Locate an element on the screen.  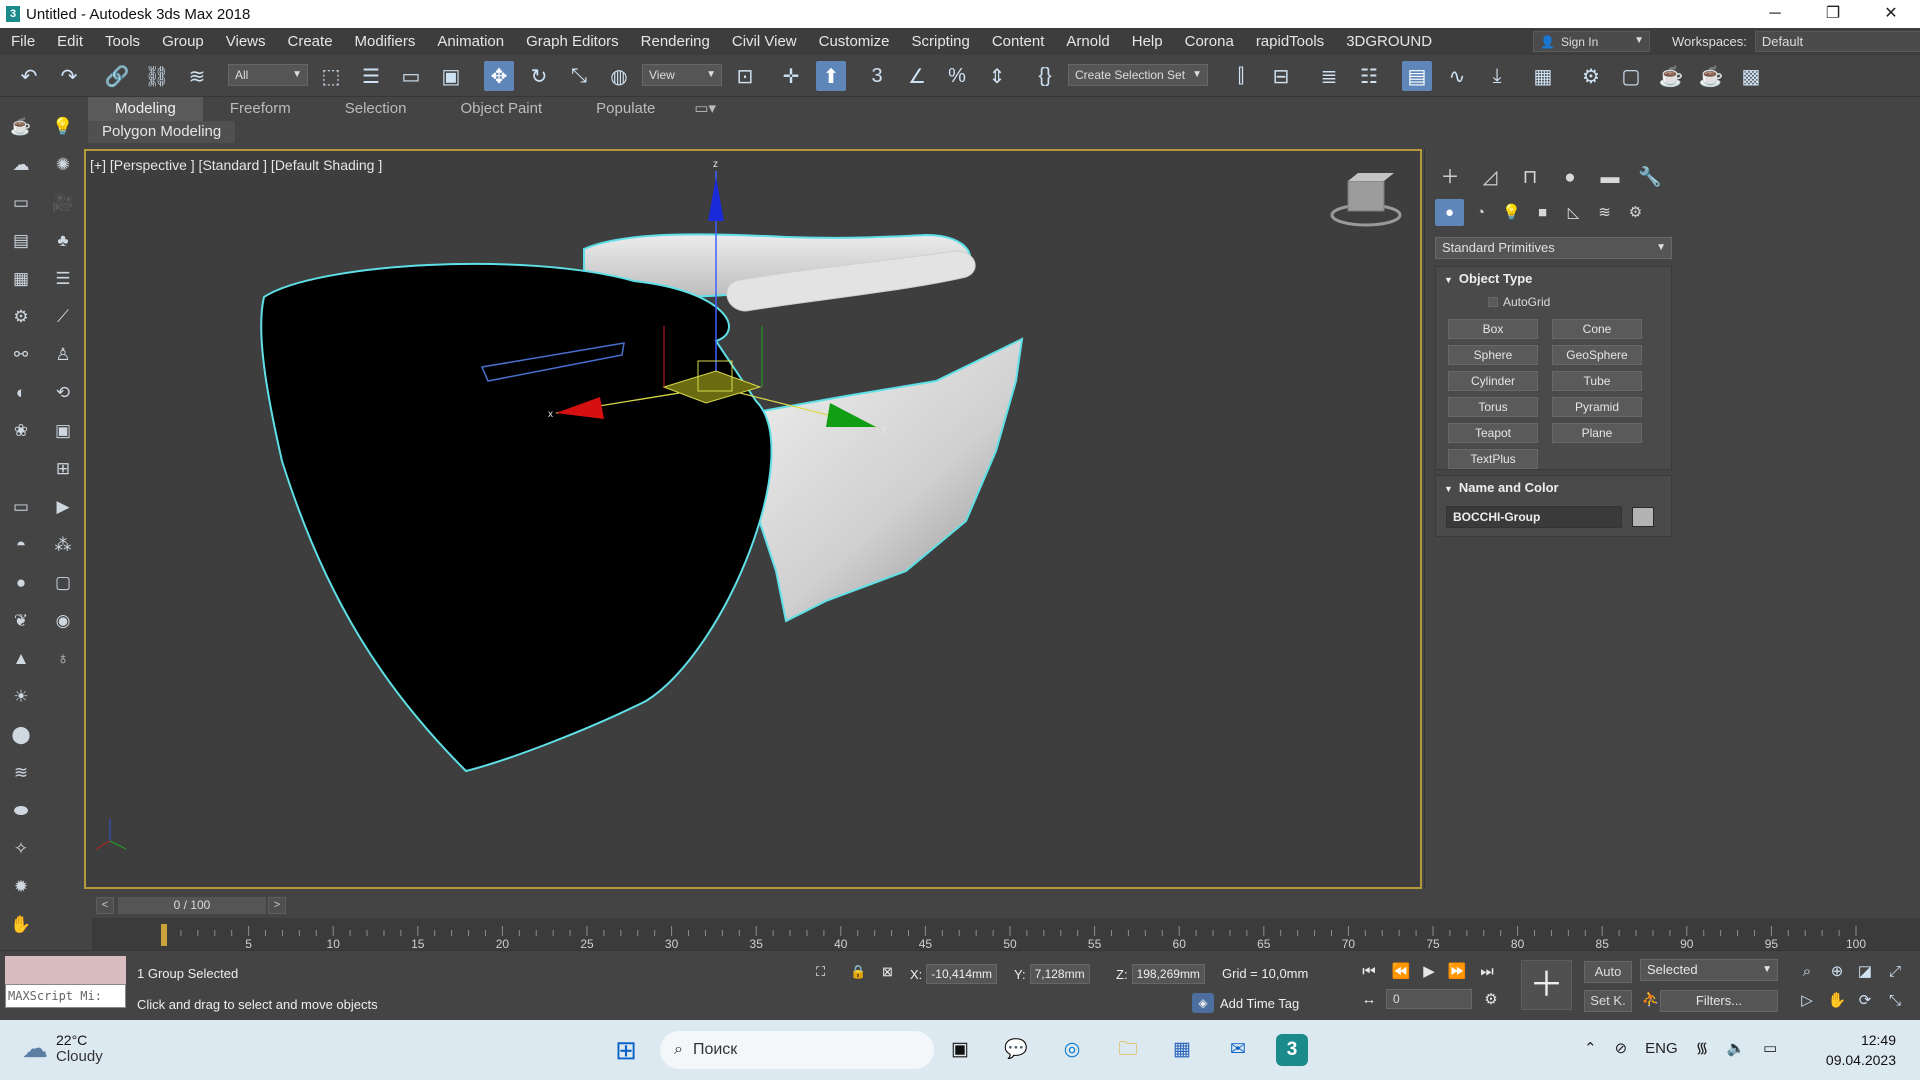
current-frame-marker is located at coordinates (164, 935).